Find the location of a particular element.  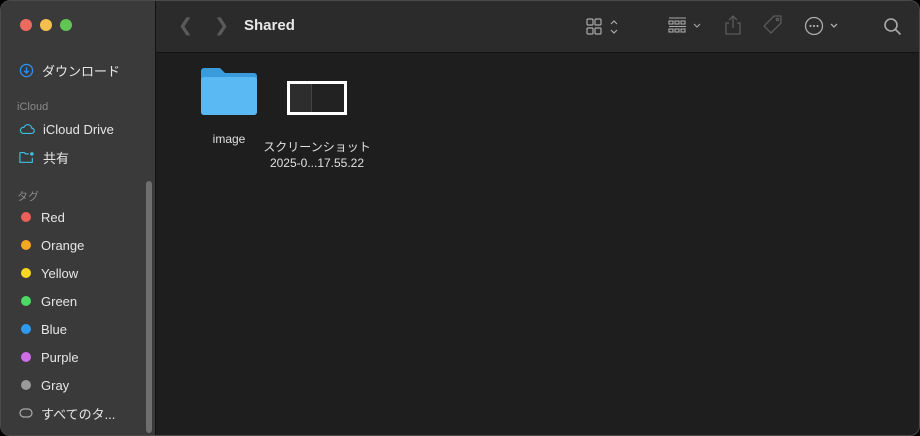

window-controls is located at coordinates (46, 25).